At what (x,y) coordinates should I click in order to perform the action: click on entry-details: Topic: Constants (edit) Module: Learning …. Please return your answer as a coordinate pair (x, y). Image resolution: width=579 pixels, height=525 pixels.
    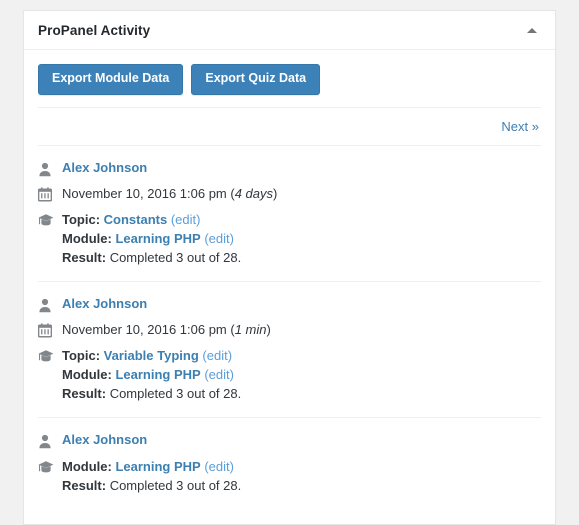
    Looking at the image, I should click on (151, 238).